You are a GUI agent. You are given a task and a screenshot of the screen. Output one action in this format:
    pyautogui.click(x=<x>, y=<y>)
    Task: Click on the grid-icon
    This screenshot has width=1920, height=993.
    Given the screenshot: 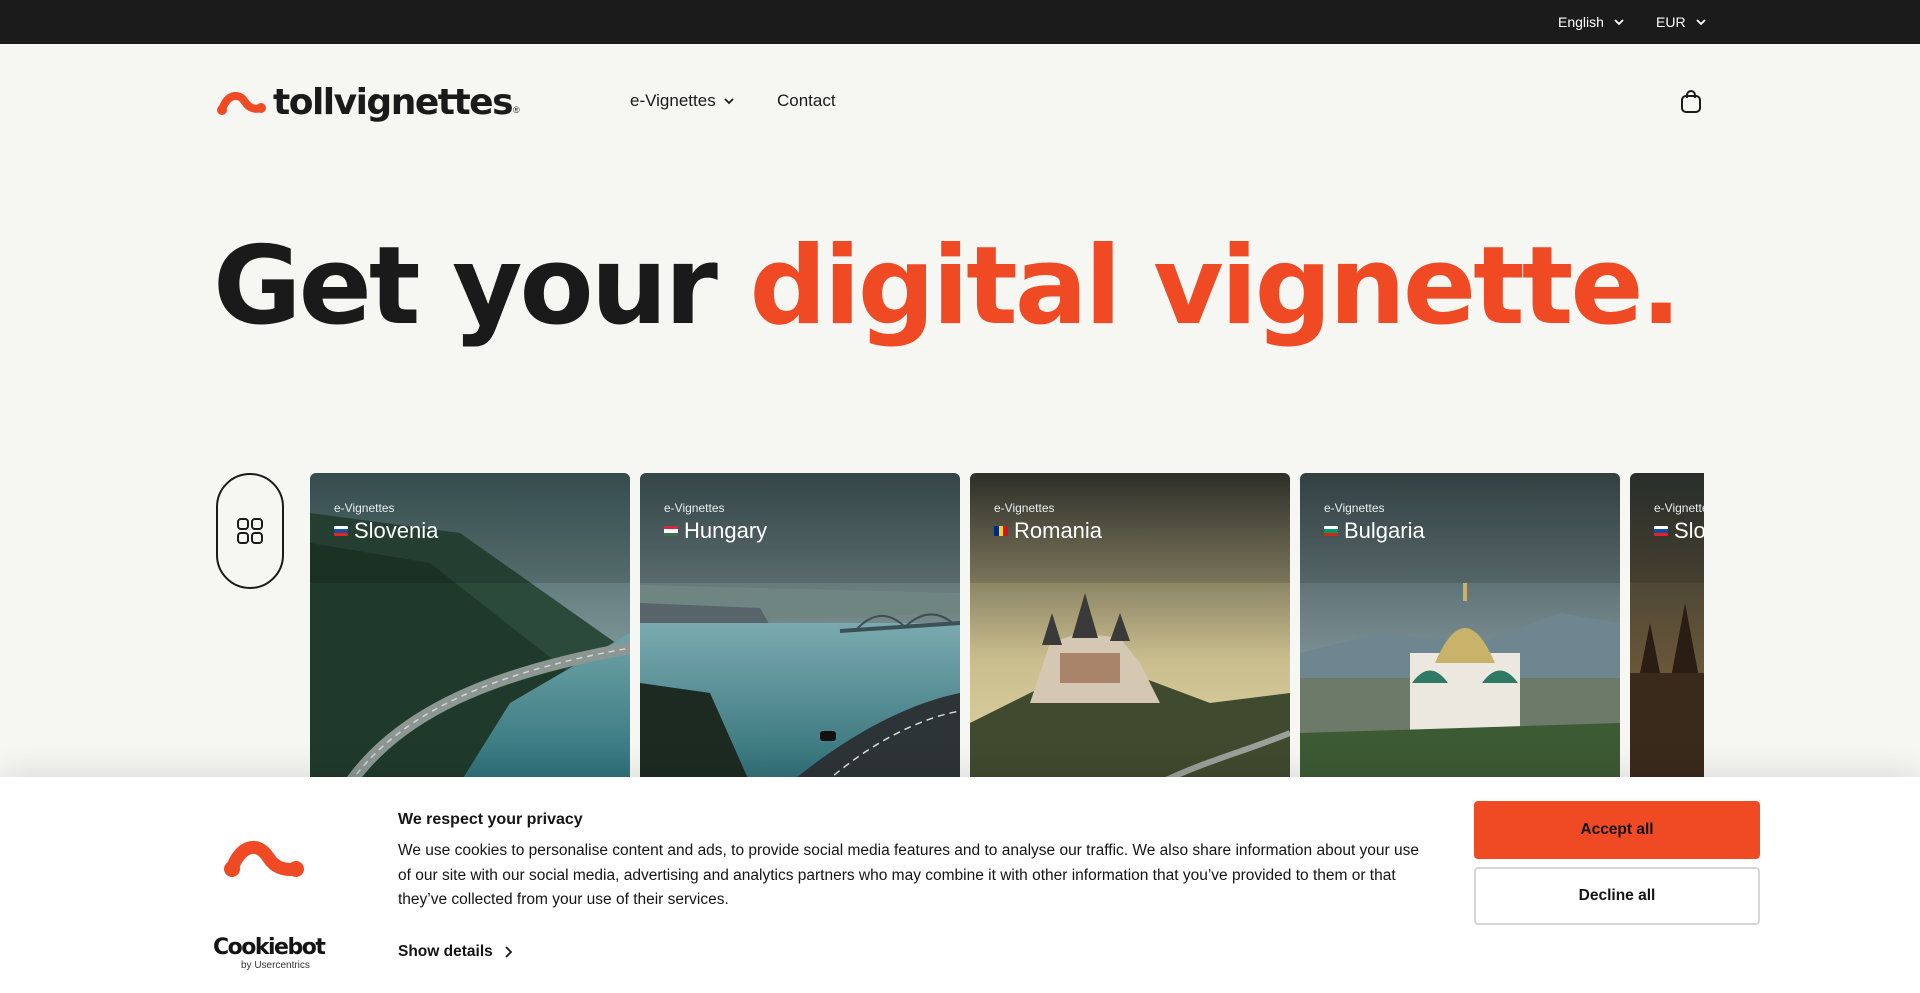 What is the action you would take?
    pyautogui.click(x=250, y=531)
    